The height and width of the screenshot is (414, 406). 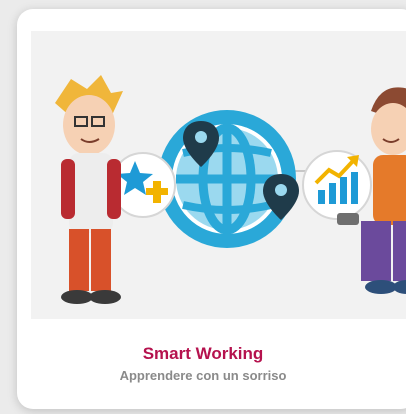 I want to click on boy-character, so click(x=89, y=189).